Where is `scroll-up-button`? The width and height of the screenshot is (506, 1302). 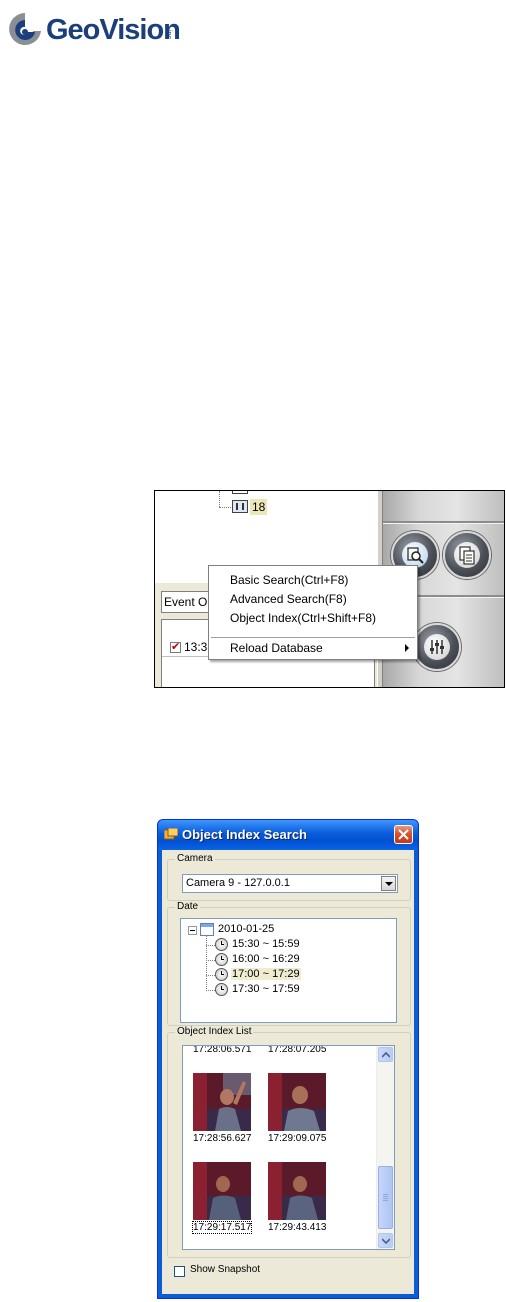
scroll-up-button is located at coordinates (385, 1054).